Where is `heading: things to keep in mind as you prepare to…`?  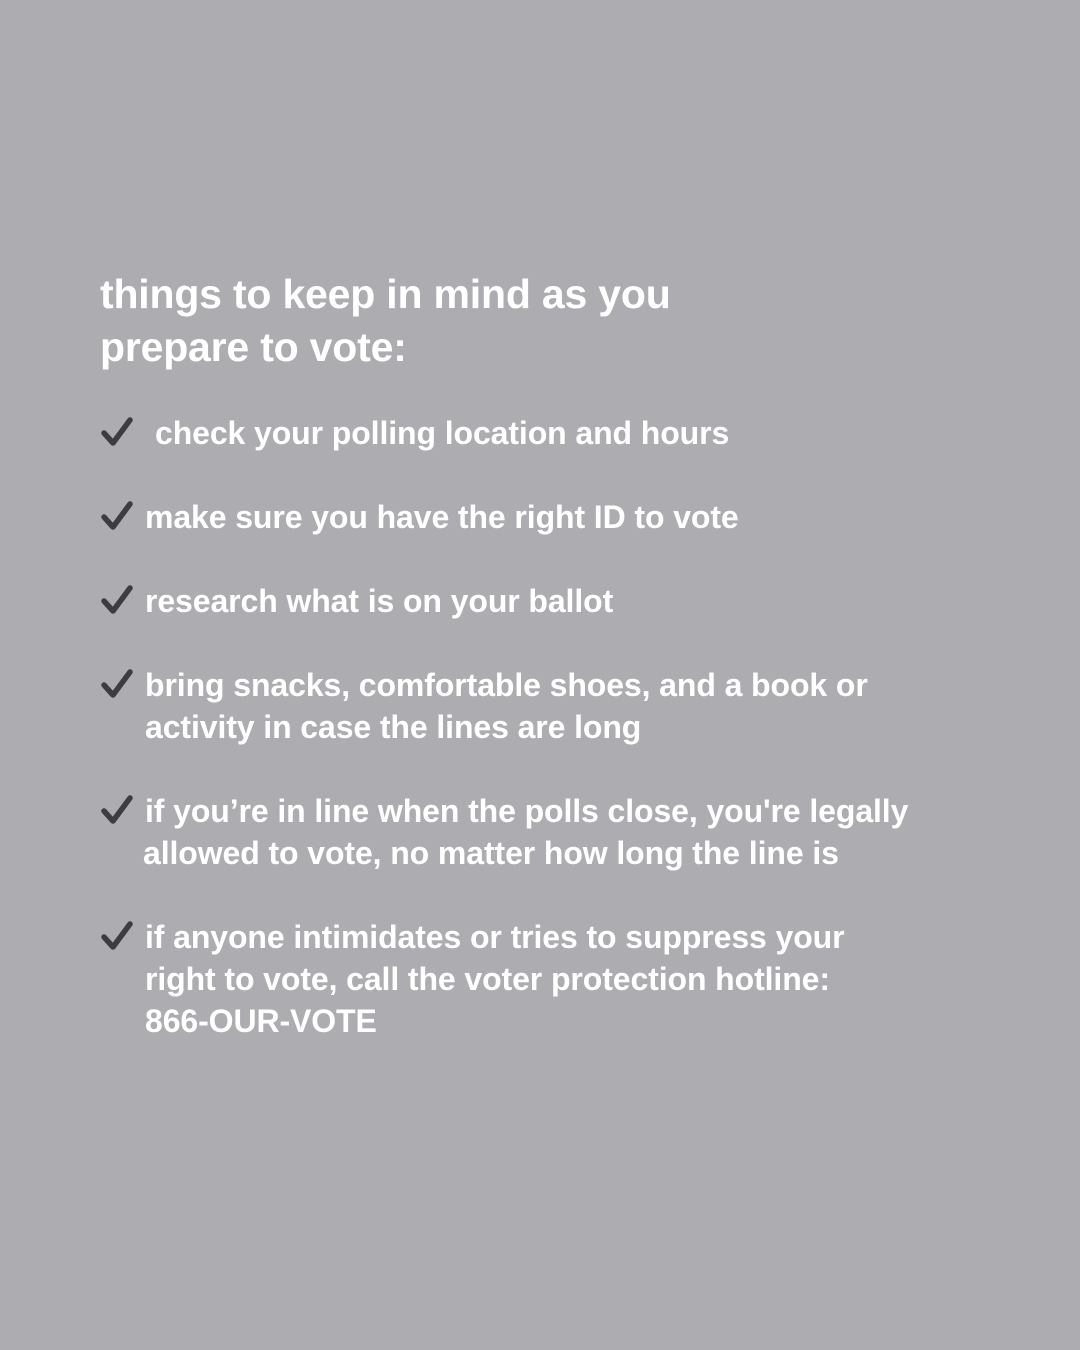 heading: things to keep in mind as you prepare to… is located at coordinates (540, 321).